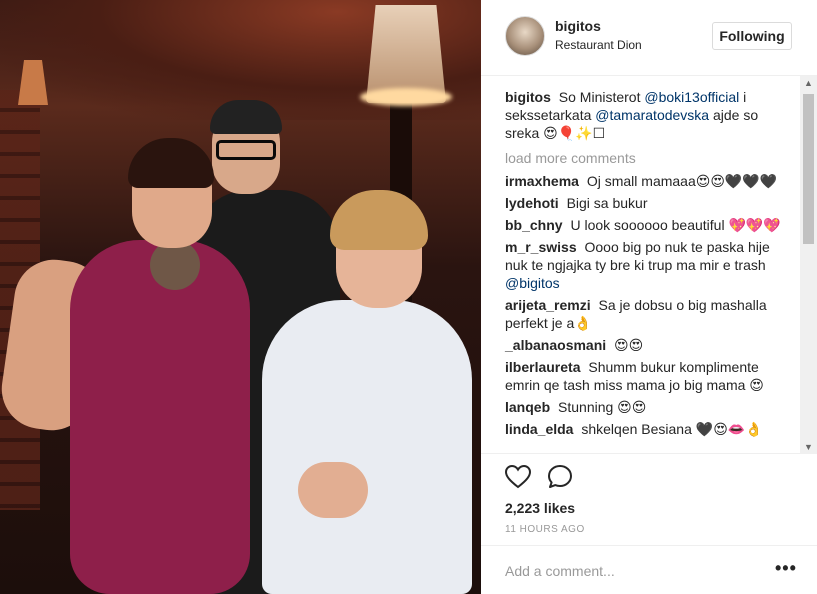 The width and height of the screenshot is (817, 594). I want to click on add-comment-input, so click(630, 571).